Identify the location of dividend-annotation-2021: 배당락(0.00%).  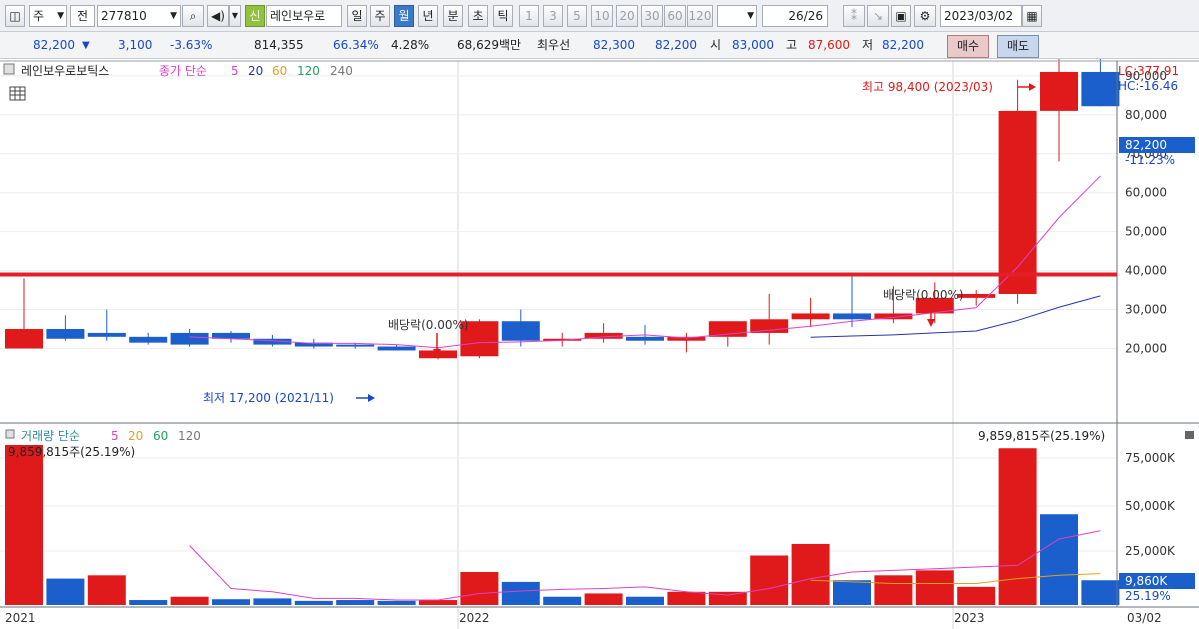
(428, 325).